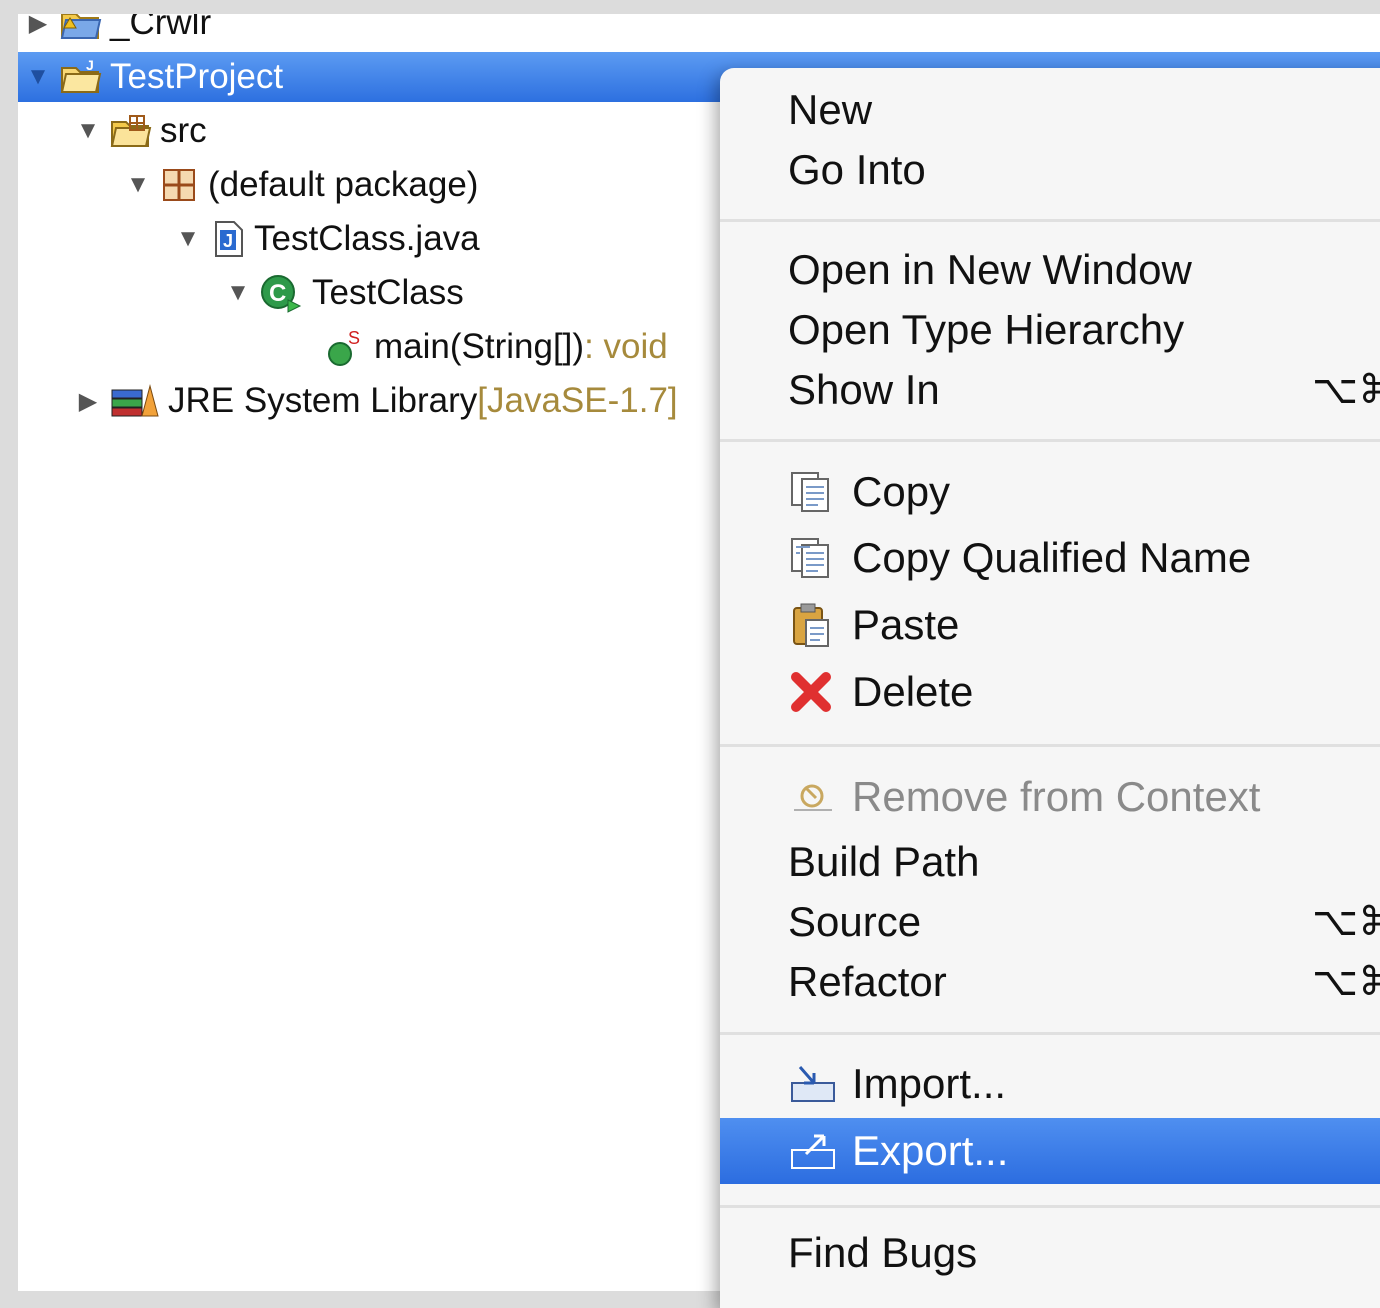  Describe the element at coordinates (197, 76) in the screenshot. I see `tree-item-label: TestProject` at that location.